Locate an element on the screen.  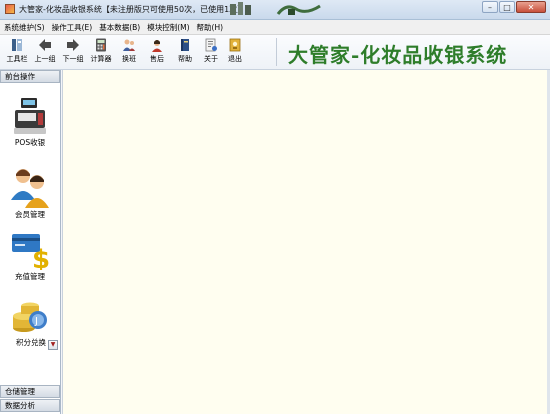
previous-group-button: 上一组 is located at coordinates (45, 52).